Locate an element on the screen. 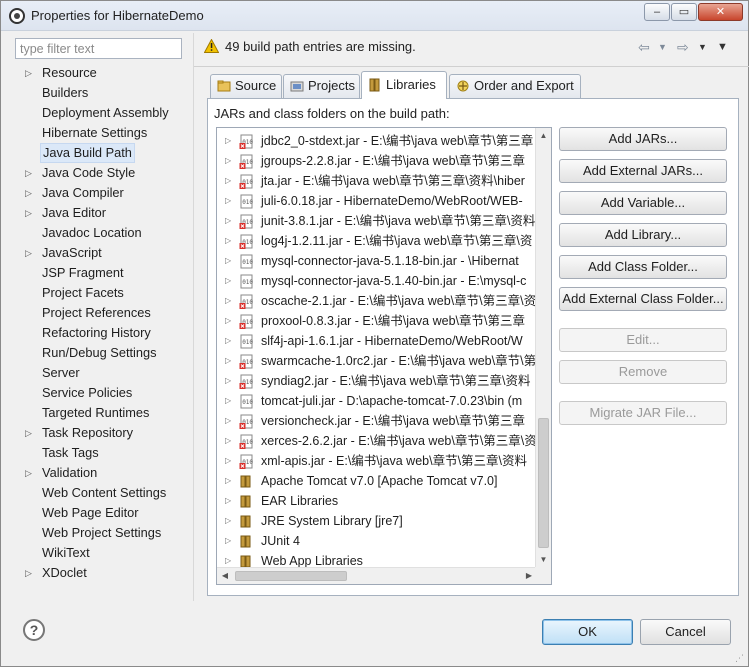 This screenshot has width=749, height=667. build-path-entry: ▷ Apache Tomcat v7.0 [Apache Tomcat v7.0] is located at coordinates (377, 481).